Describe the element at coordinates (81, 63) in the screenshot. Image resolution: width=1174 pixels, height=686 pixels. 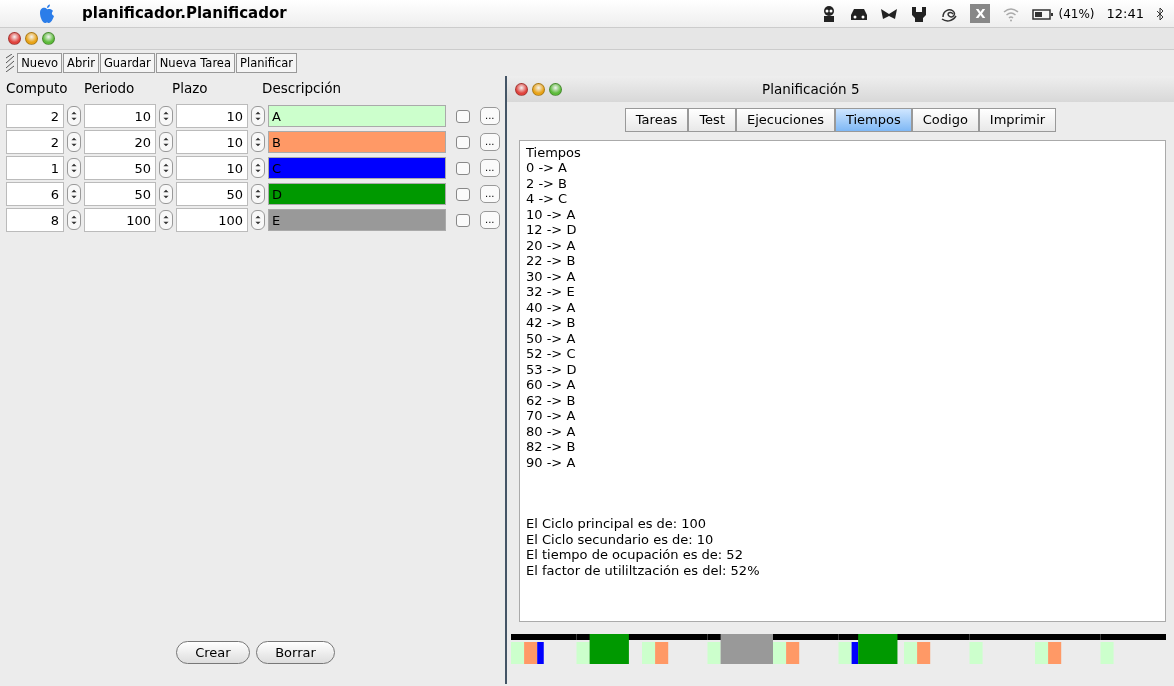
I see `toolbar-button: Abrir` at that location.